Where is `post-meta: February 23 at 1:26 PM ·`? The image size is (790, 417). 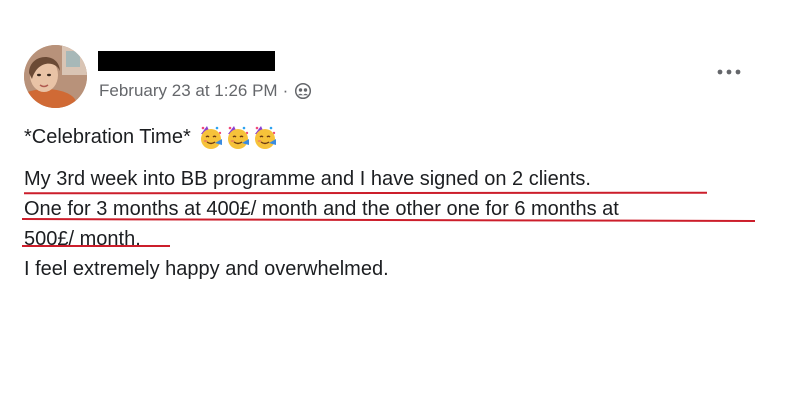 post-meta: February 23 at 1:26 PM · is located at coordinates (205, 91).